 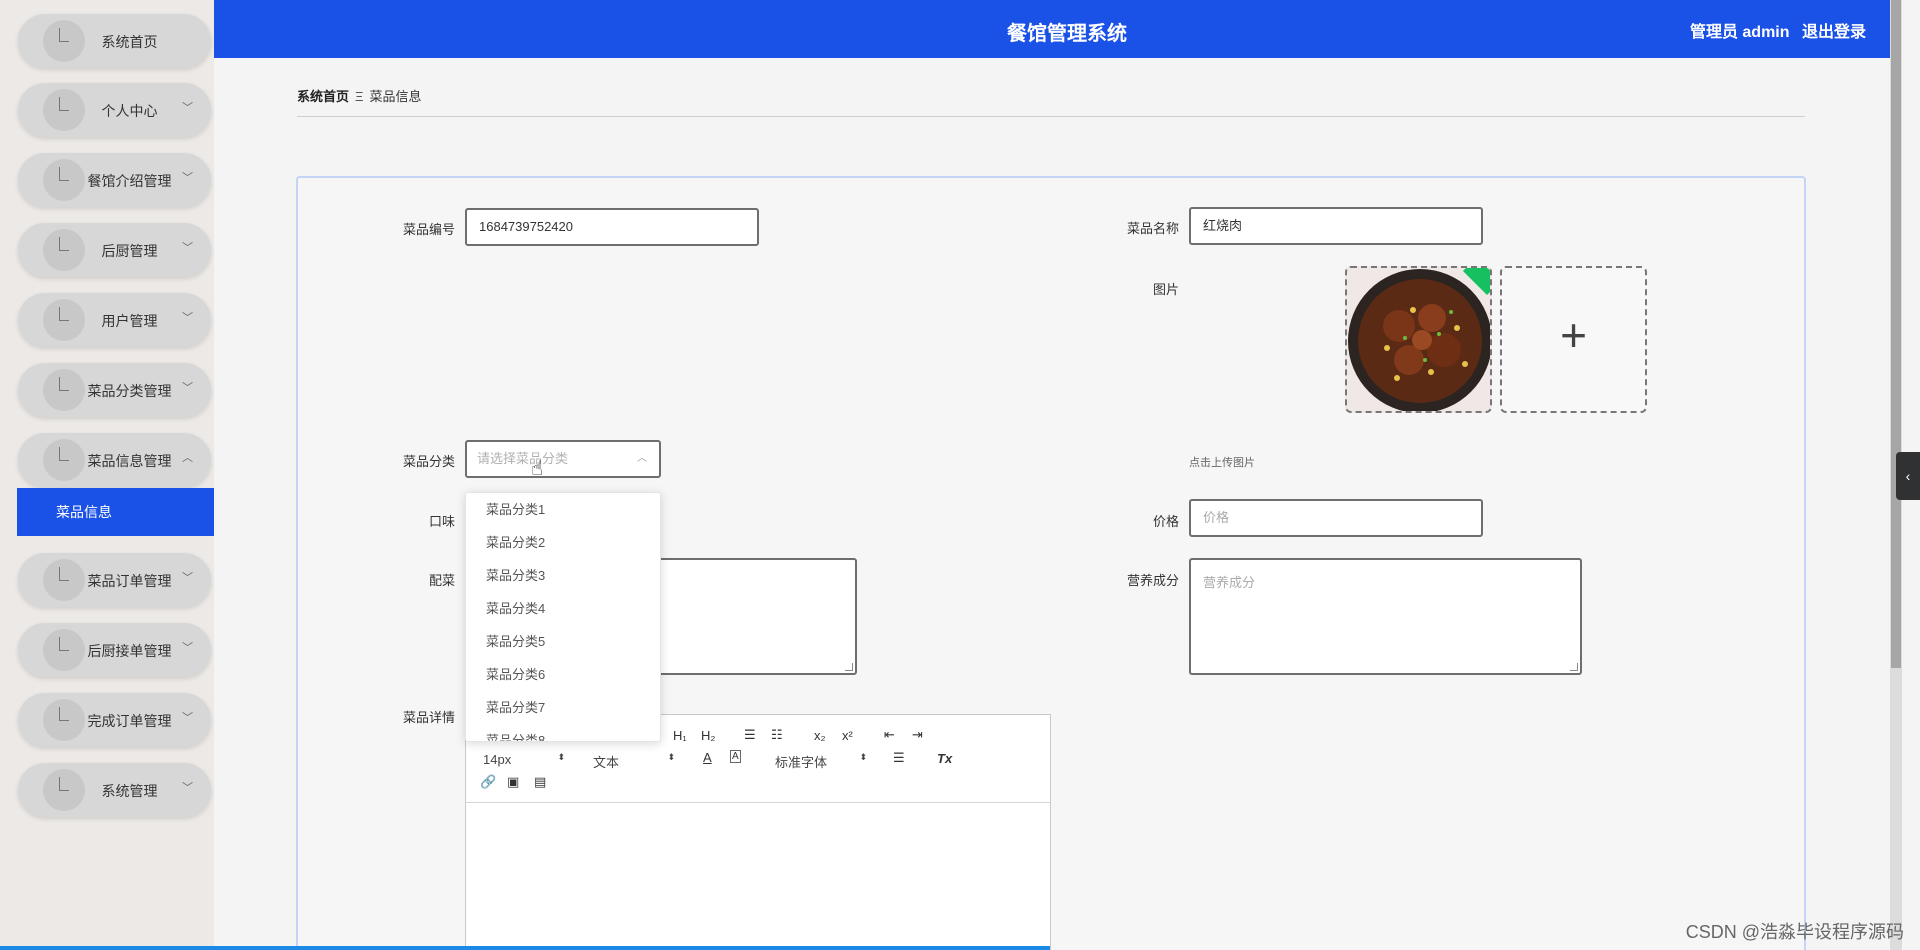 What do you see at coordinates (735, 756) in the screenshot?
I see `background-color-icon: A` at bounding box center [735, 756].